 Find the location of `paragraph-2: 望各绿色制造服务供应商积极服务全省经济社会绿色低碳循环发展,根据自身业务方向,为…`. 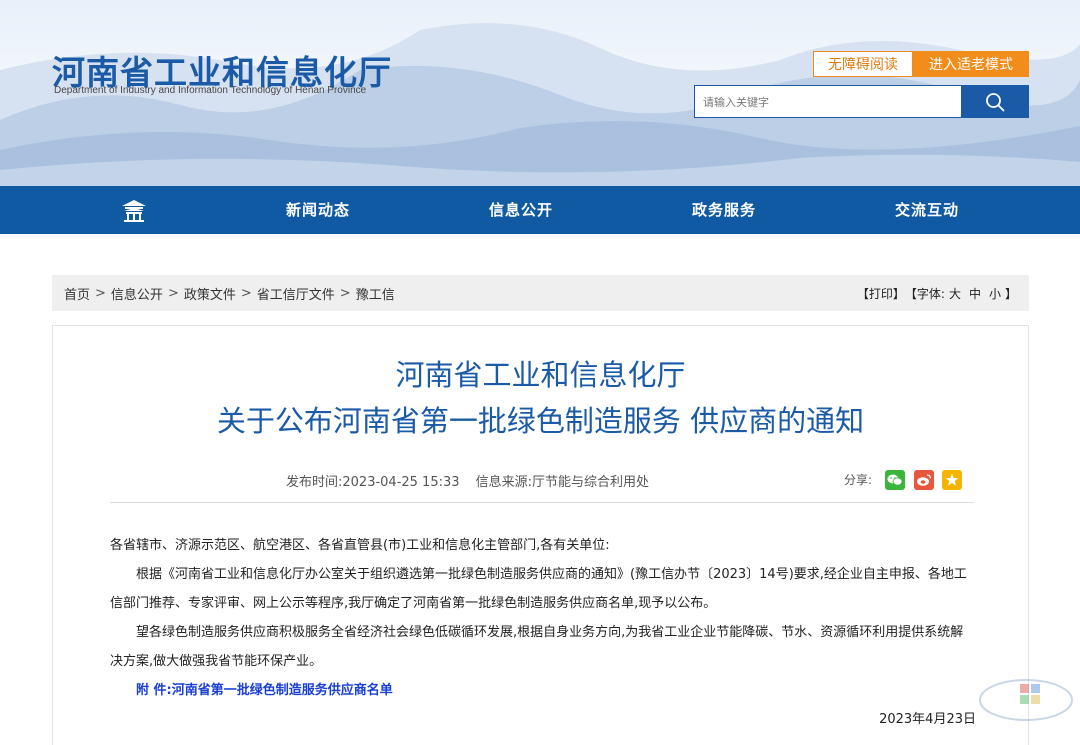

paragraph-2: 望各绿色制造服务供应商积极服务全省经济社会绿色低碳循环发展,根据自身业务方向,为… is located at coordinates (537, 647).